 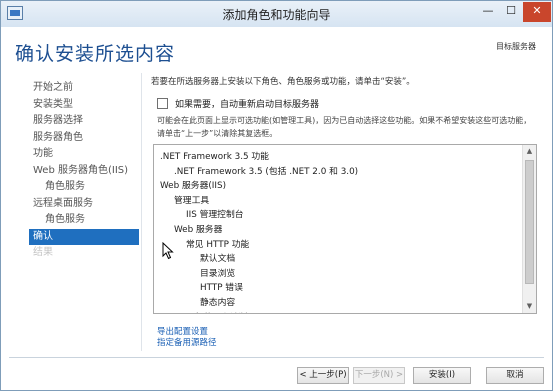 I want to click on scroll-thumb, so click(x=529, y=222).